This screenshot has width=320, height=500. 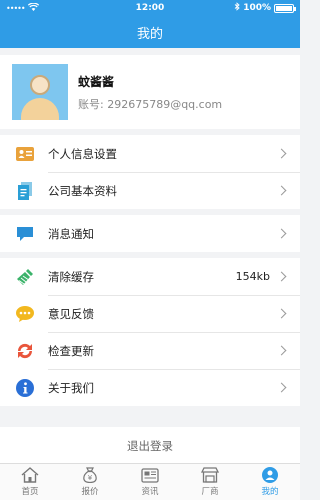 I want to click on chat-bubble-icon, so click(x=25, y=234).